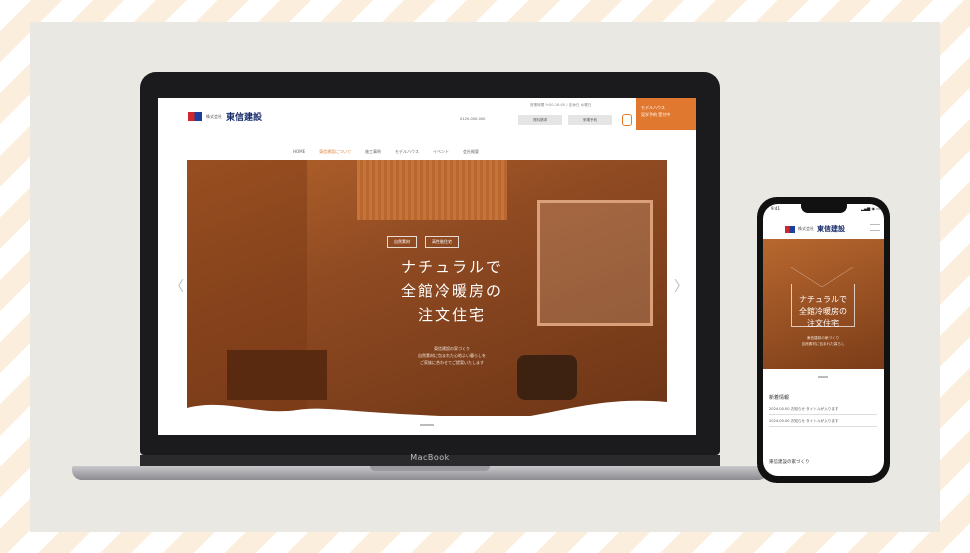  Describe the element at coordinates (423, 242) in the screenshot. I see `hero-tags: 自然素材 高性能住宅` at that location.